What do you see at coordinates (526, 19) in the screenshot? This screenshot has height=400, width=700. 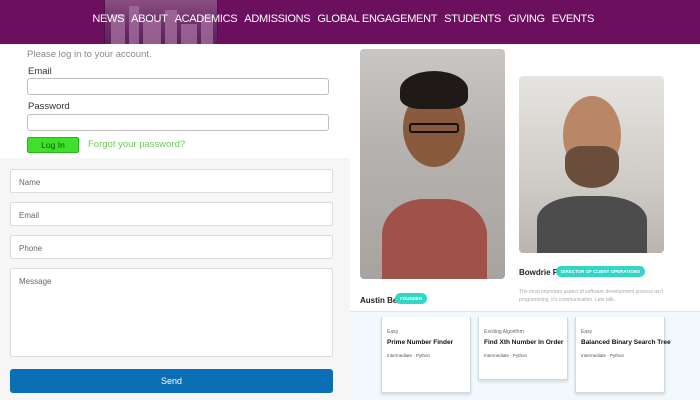 I see `nav-giving: GIVING` at bounding box center [526, 19].